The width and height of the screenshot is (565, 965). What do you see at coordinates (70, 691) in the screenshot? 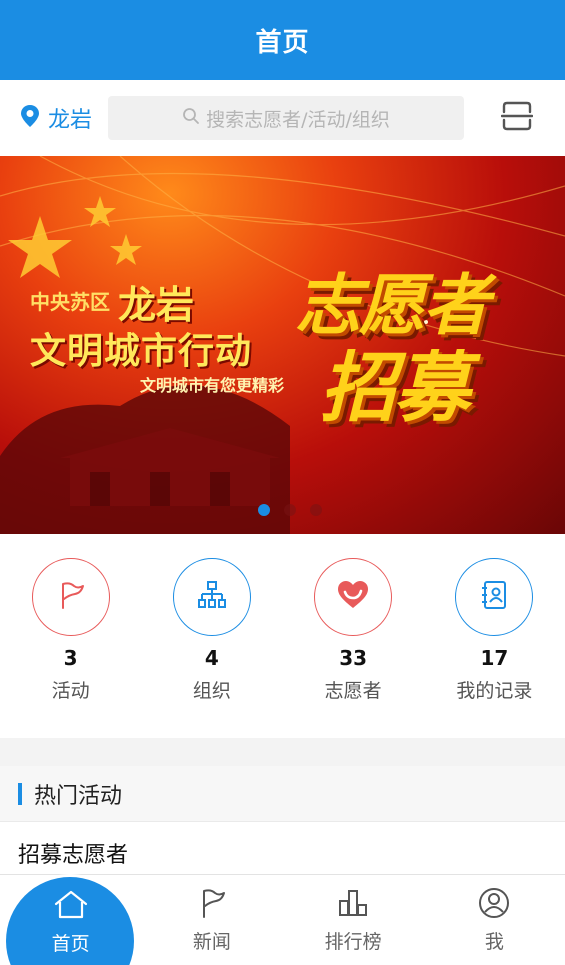
I see `stat-label: 活动` at bounding box center [70, 691].